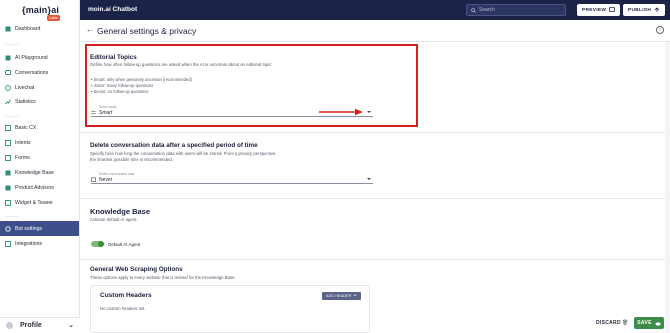 The height and width of the screenshot is (333, 670). I want to click on sidebar-item-widget-teaser: Widget & Teaser, so click(40, 202).